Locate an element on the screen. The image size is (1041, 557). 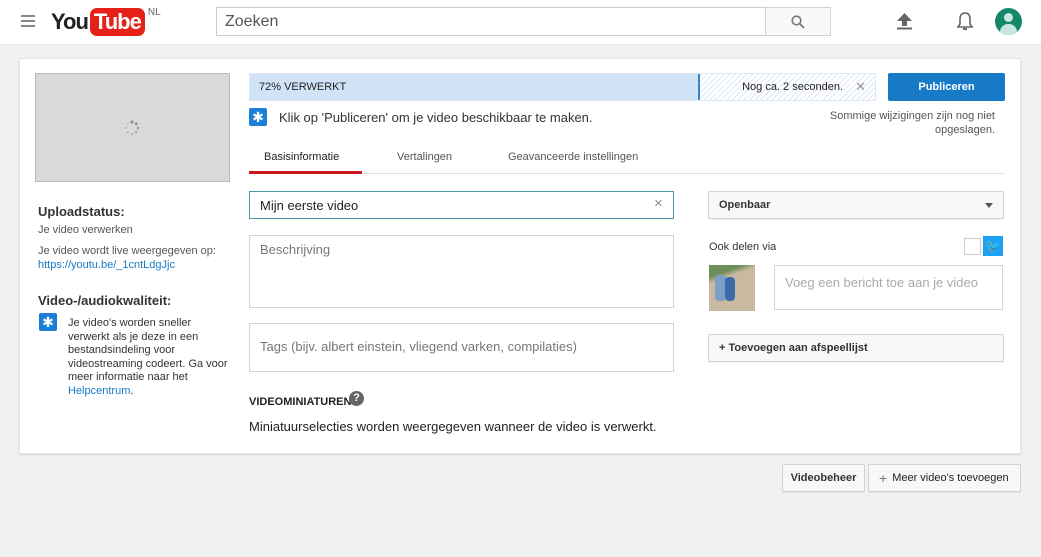
loading-spinner-icon is located at coordinates (132, 128).